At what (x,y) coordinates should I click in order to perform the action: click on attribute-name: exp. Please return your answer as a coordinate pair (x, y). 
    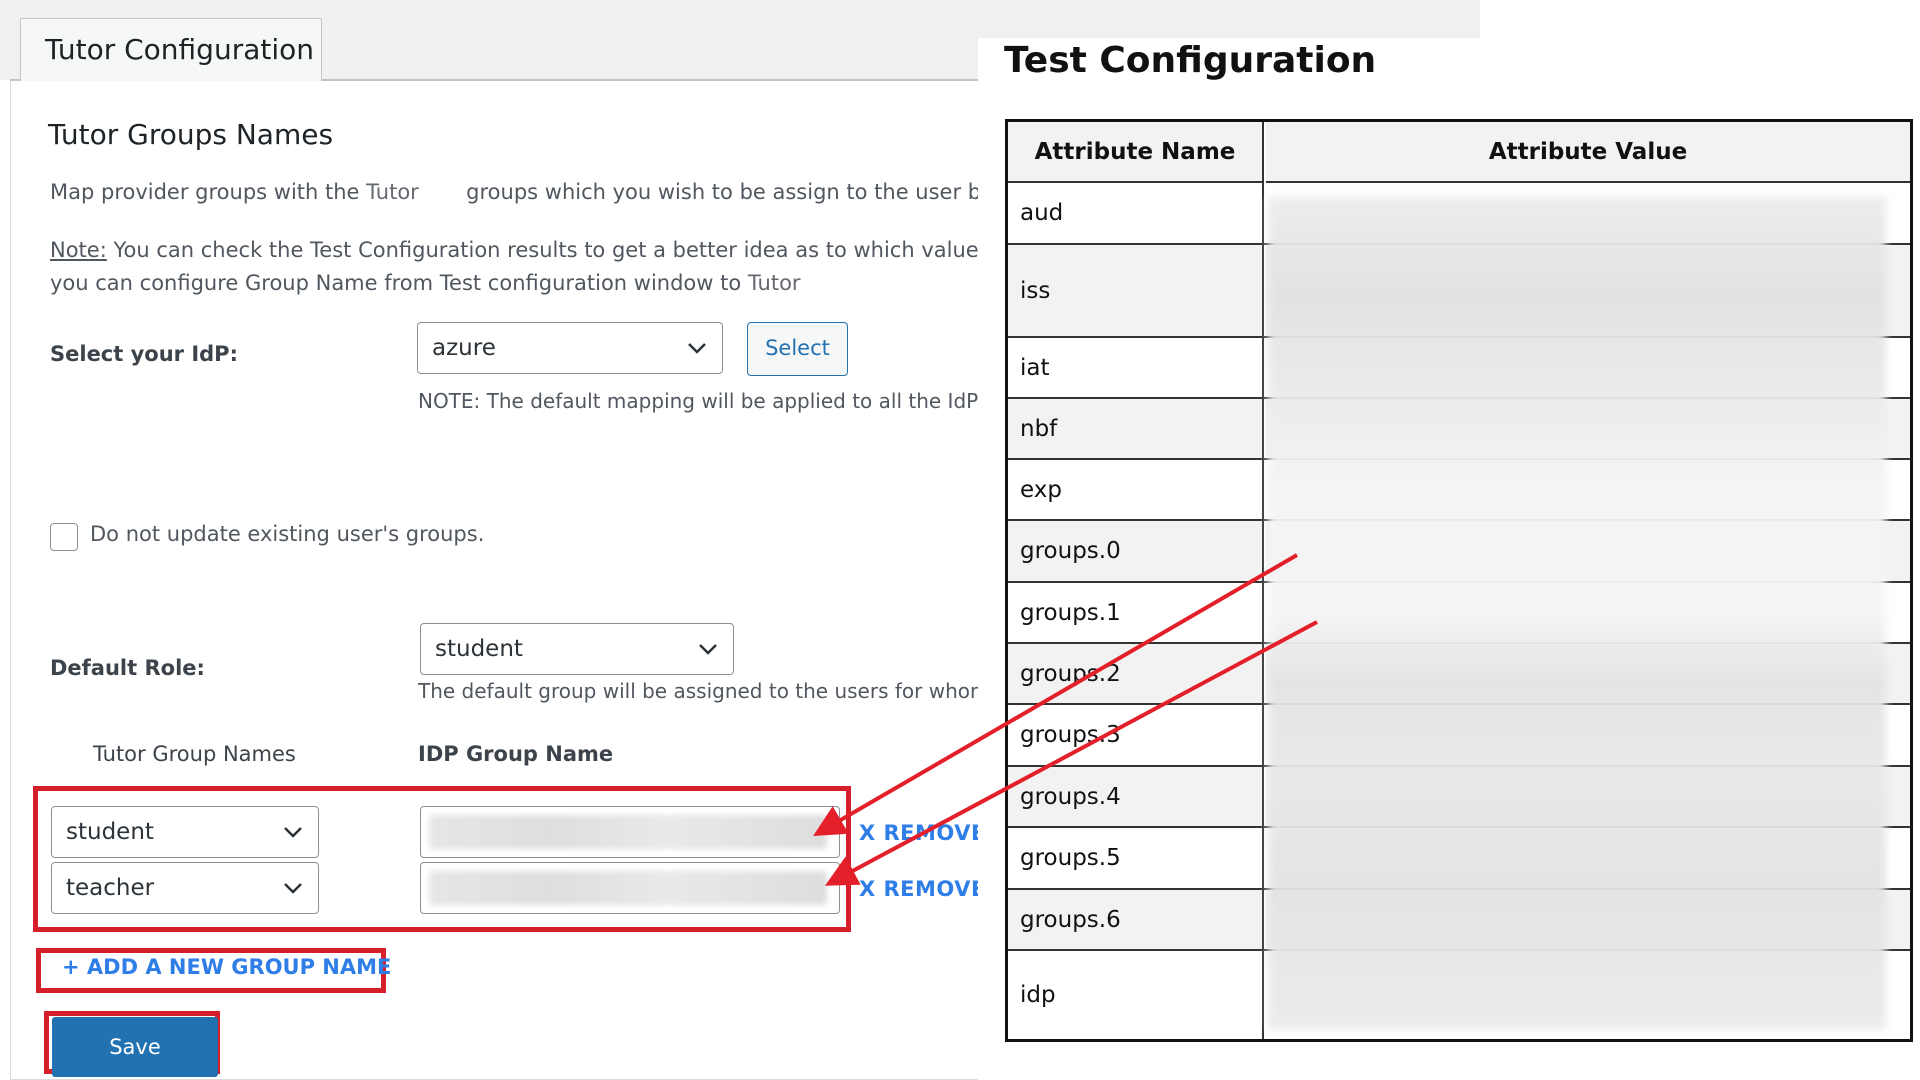
    Looking at the image, I should click on (1136, 489).